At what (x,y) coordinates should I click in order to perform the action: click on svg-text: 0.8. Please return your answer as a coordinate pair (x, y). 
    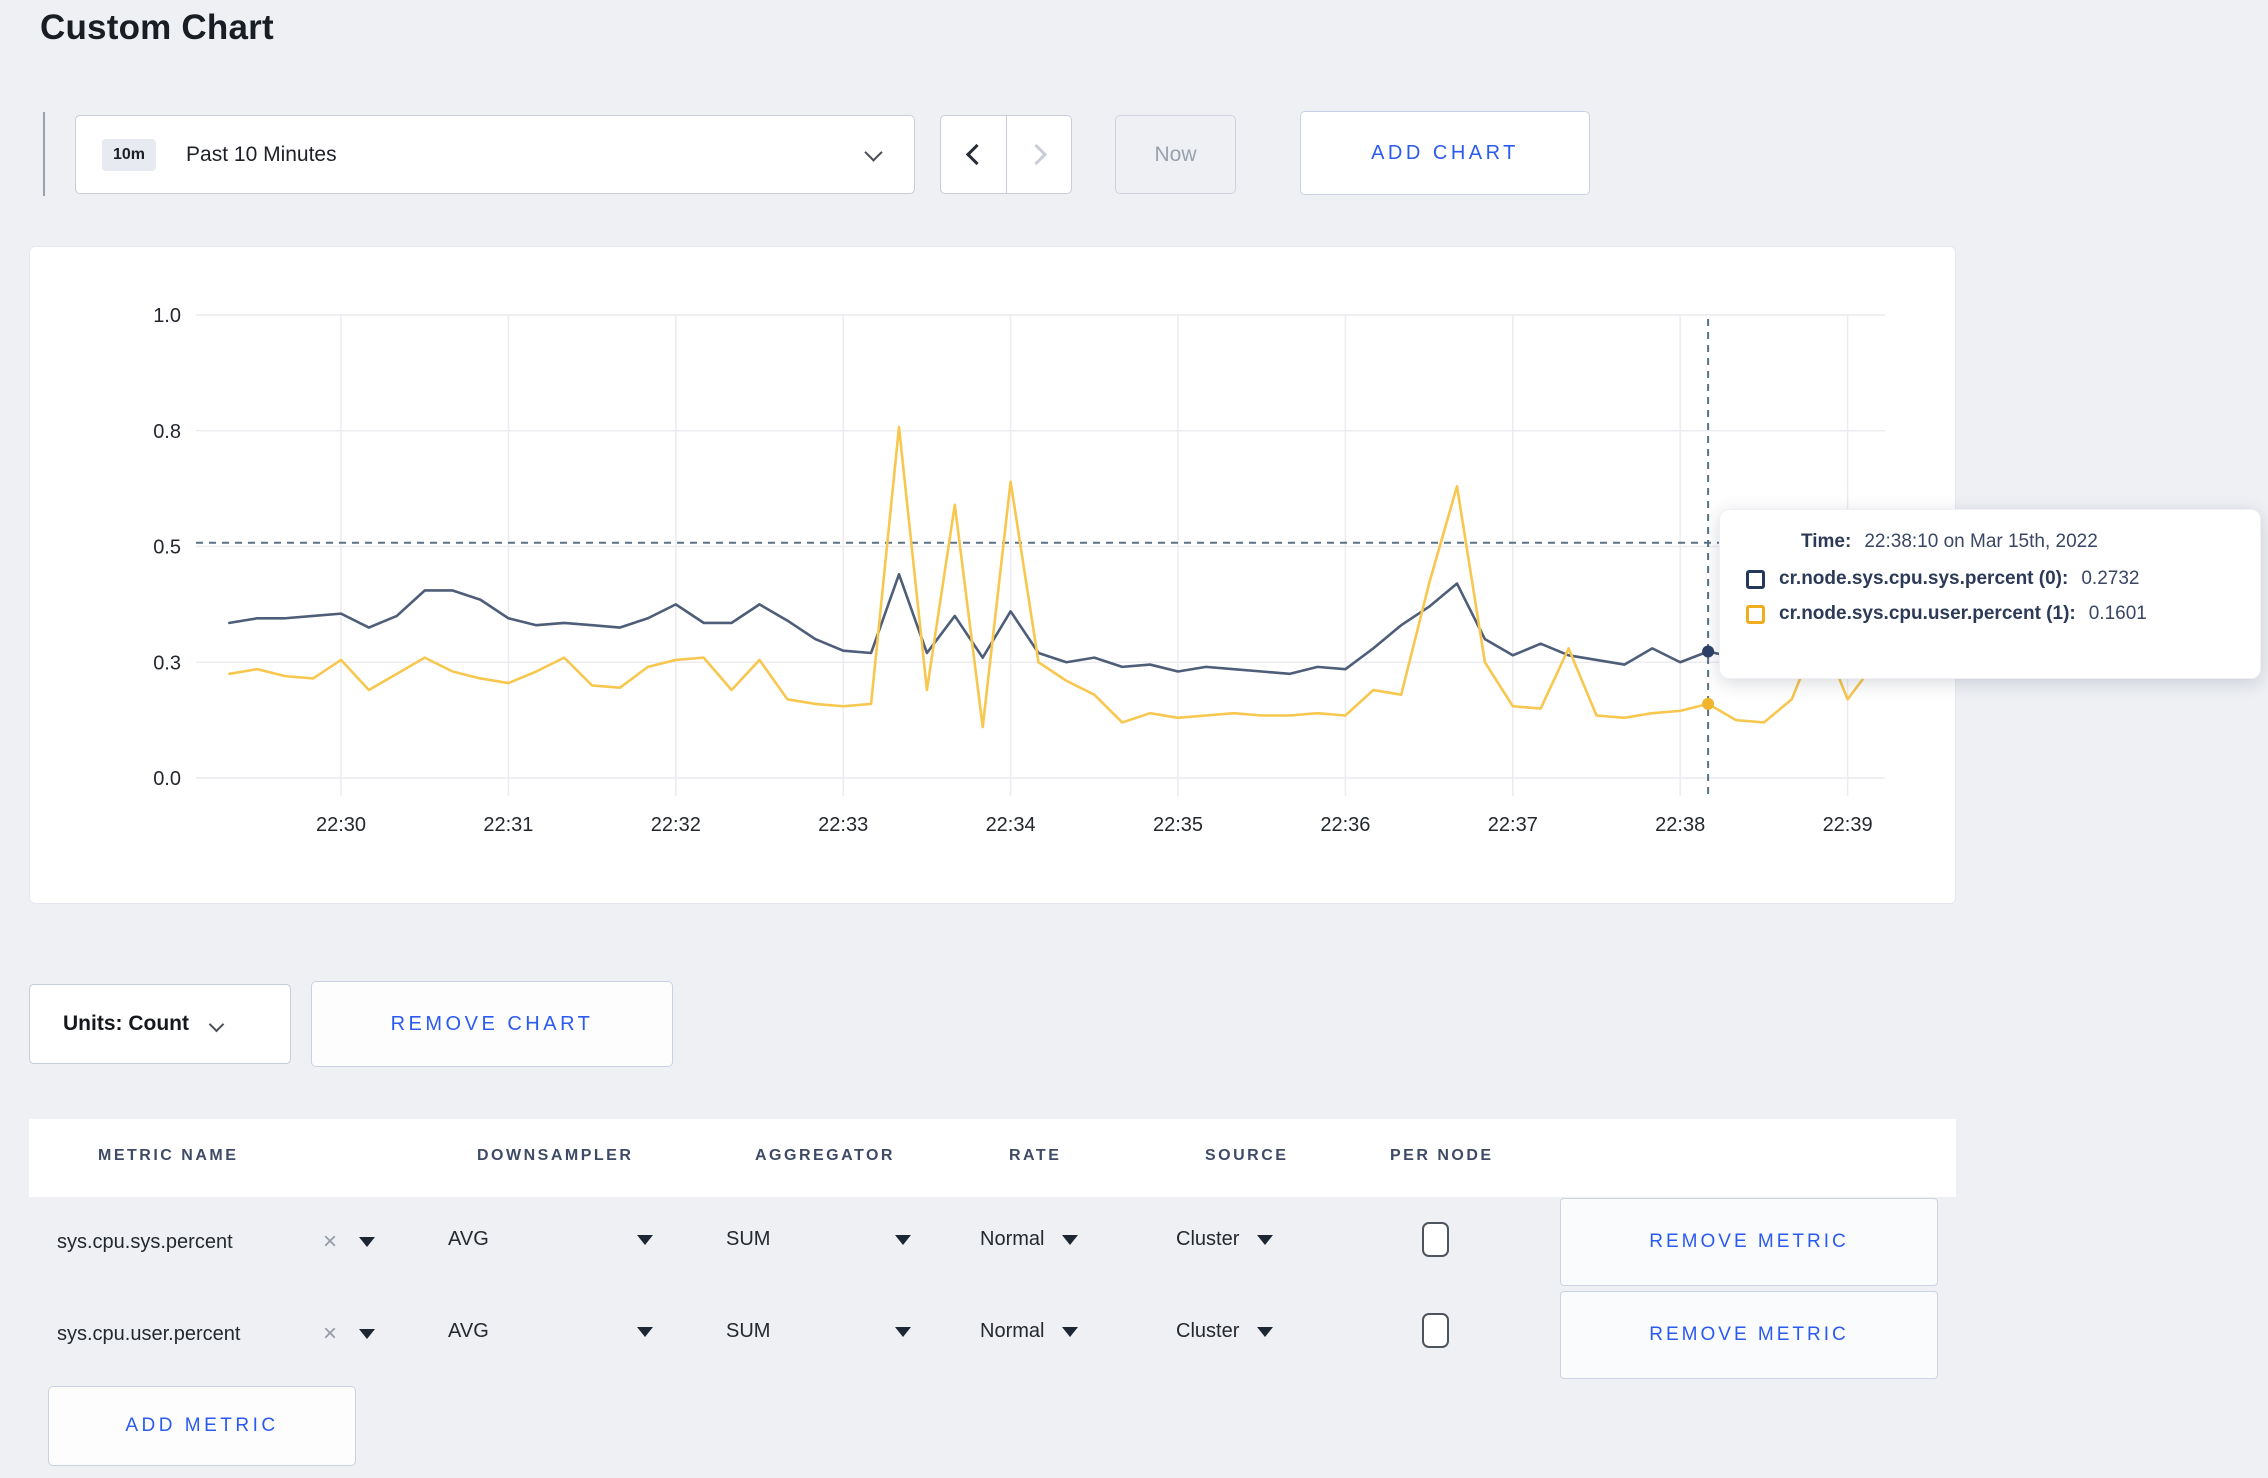
    Looking at the image, I should click on (167, 432).